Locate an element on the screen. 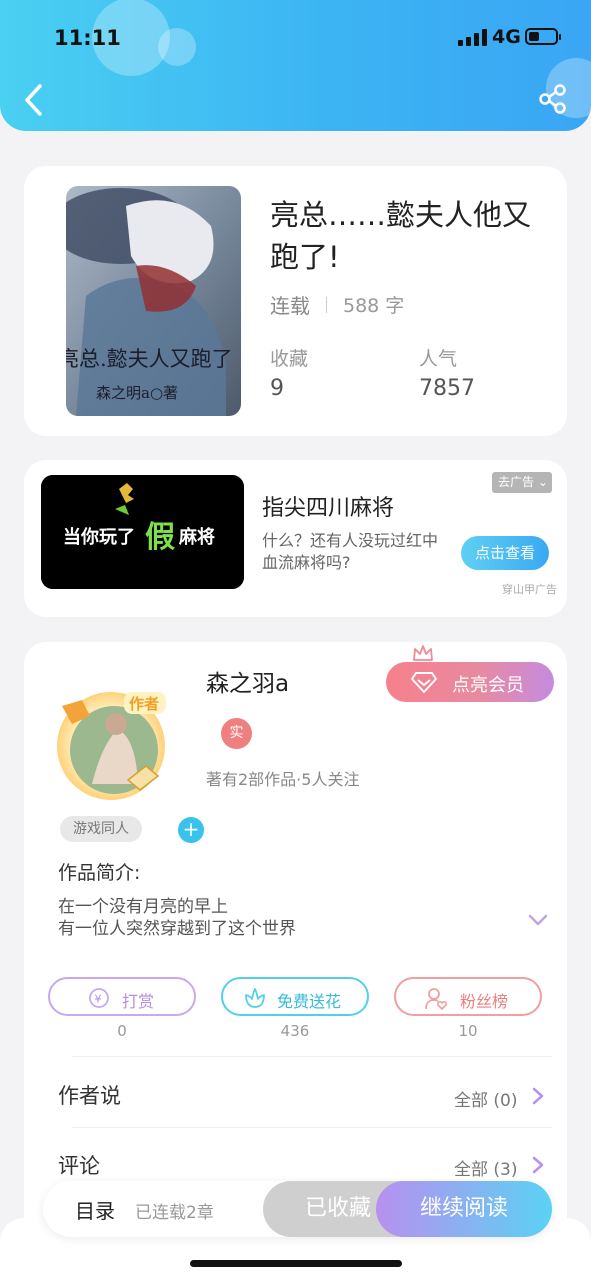 The height and width of the screenshot is (1280, 591). tip-button: ¥ 打赏 is located at coordinates (122, 996).